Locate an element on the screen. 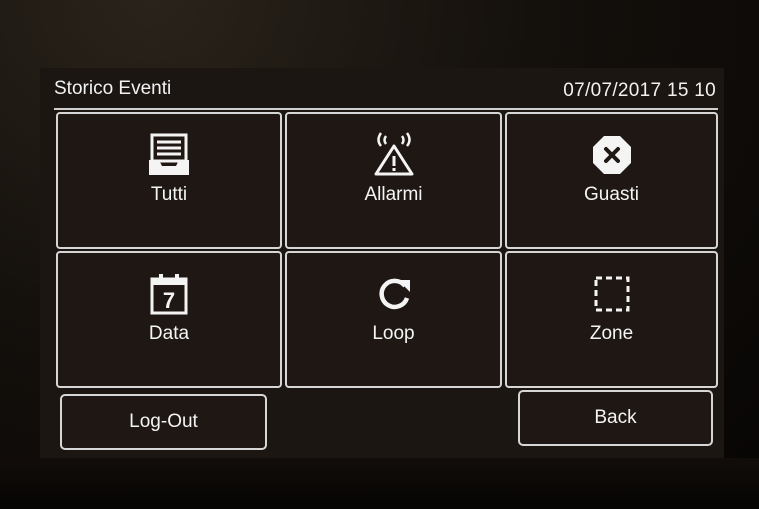 The image size is (759, 509). calendar-icon: 7 is located at coordinates (169, 294).